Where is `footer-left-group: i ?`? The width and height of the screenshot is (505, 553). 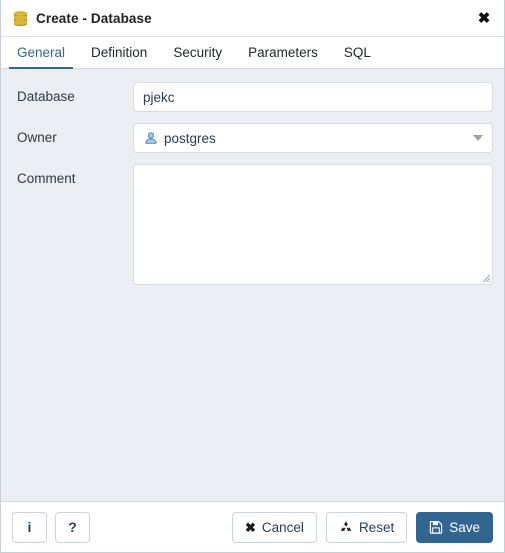
footer-left-group: i ? is located at coordinates (51, 527).